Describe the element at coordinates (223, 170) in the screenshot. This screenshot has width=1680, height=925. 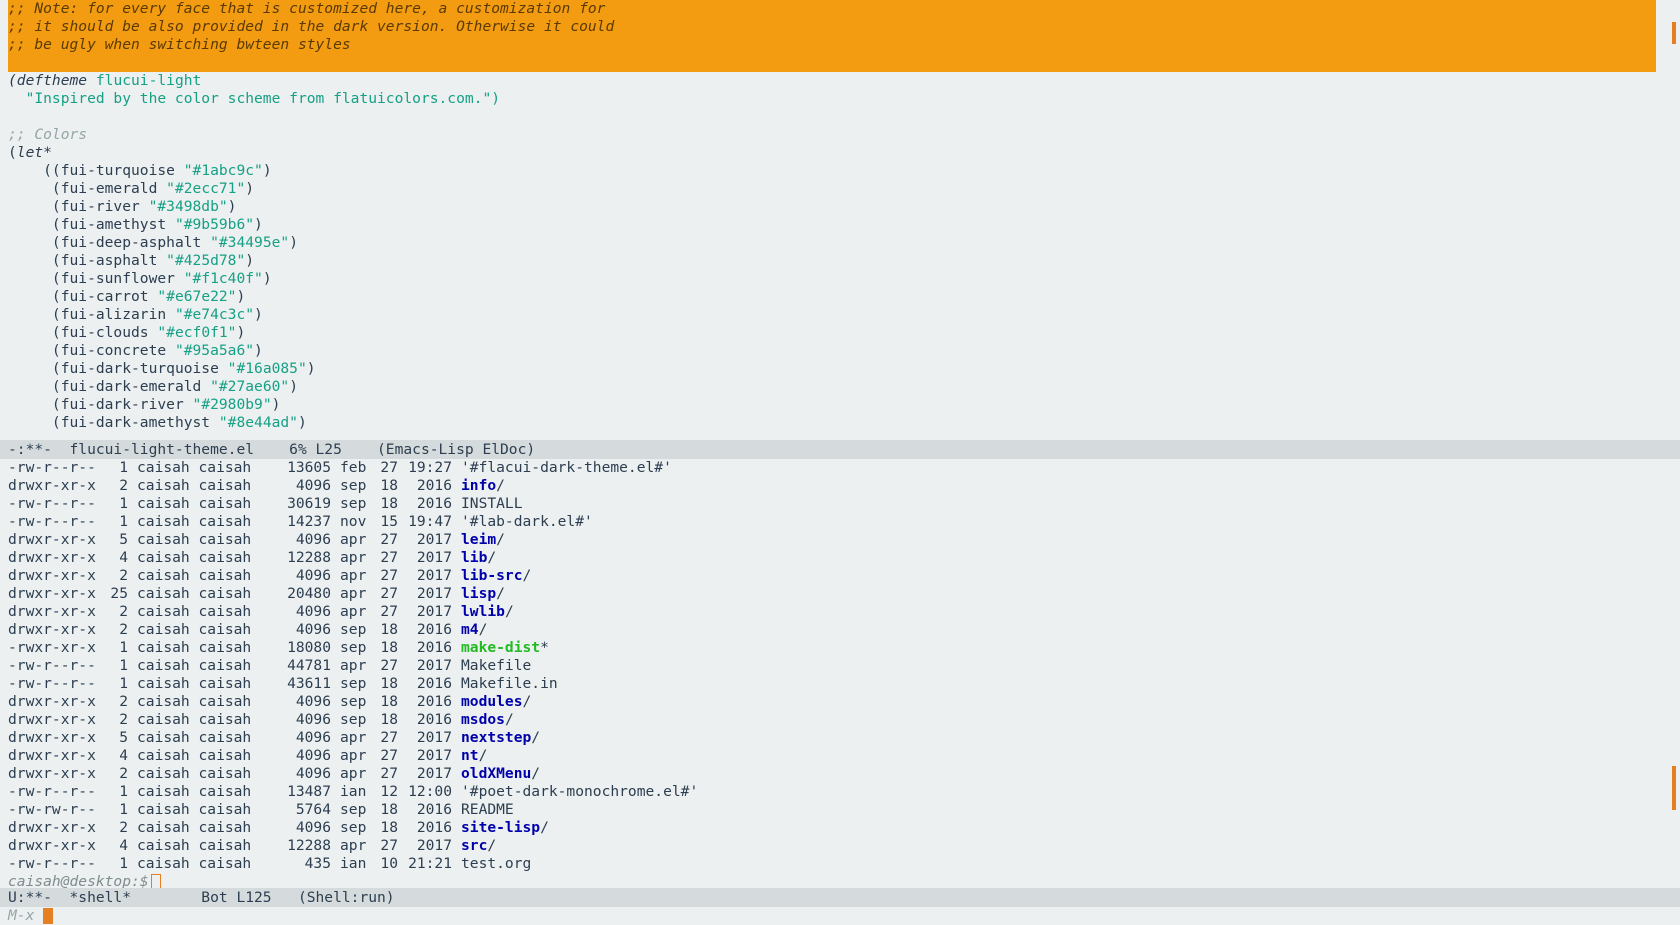
I see `color-value: "#1abc9c"` at that location.